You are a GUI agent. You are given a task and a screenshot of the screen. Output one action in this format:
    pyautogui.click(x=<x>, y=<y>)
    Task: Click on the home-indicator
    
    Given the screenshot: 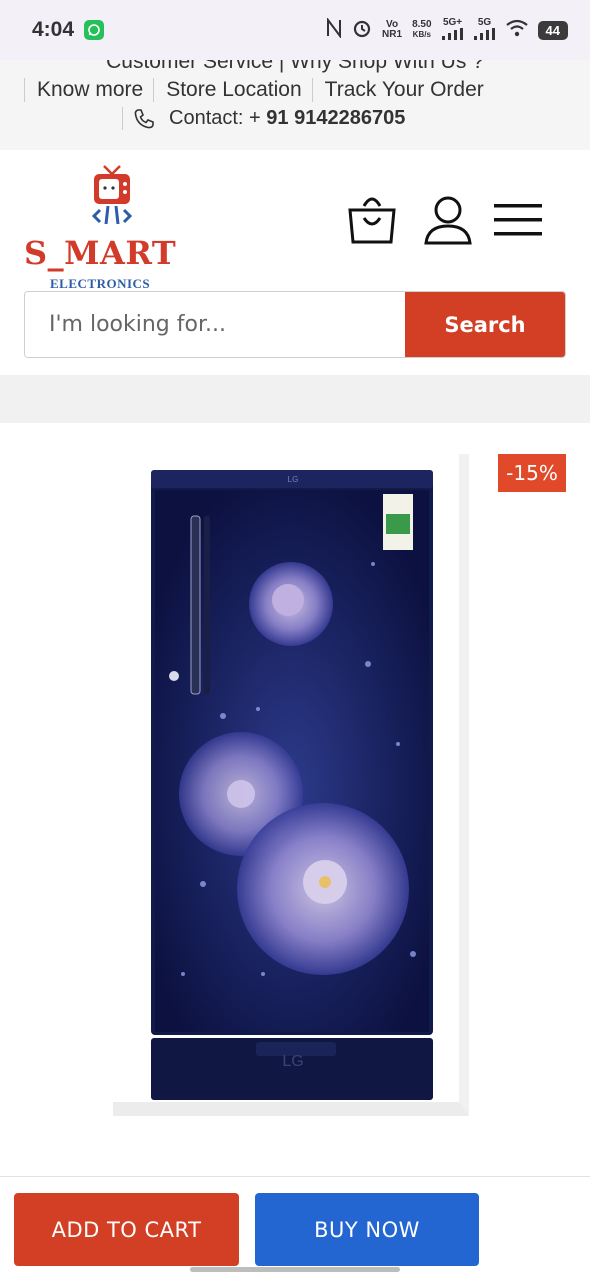 What is the action you would take?
    pyautogui.click(x=295, y=1269)
    